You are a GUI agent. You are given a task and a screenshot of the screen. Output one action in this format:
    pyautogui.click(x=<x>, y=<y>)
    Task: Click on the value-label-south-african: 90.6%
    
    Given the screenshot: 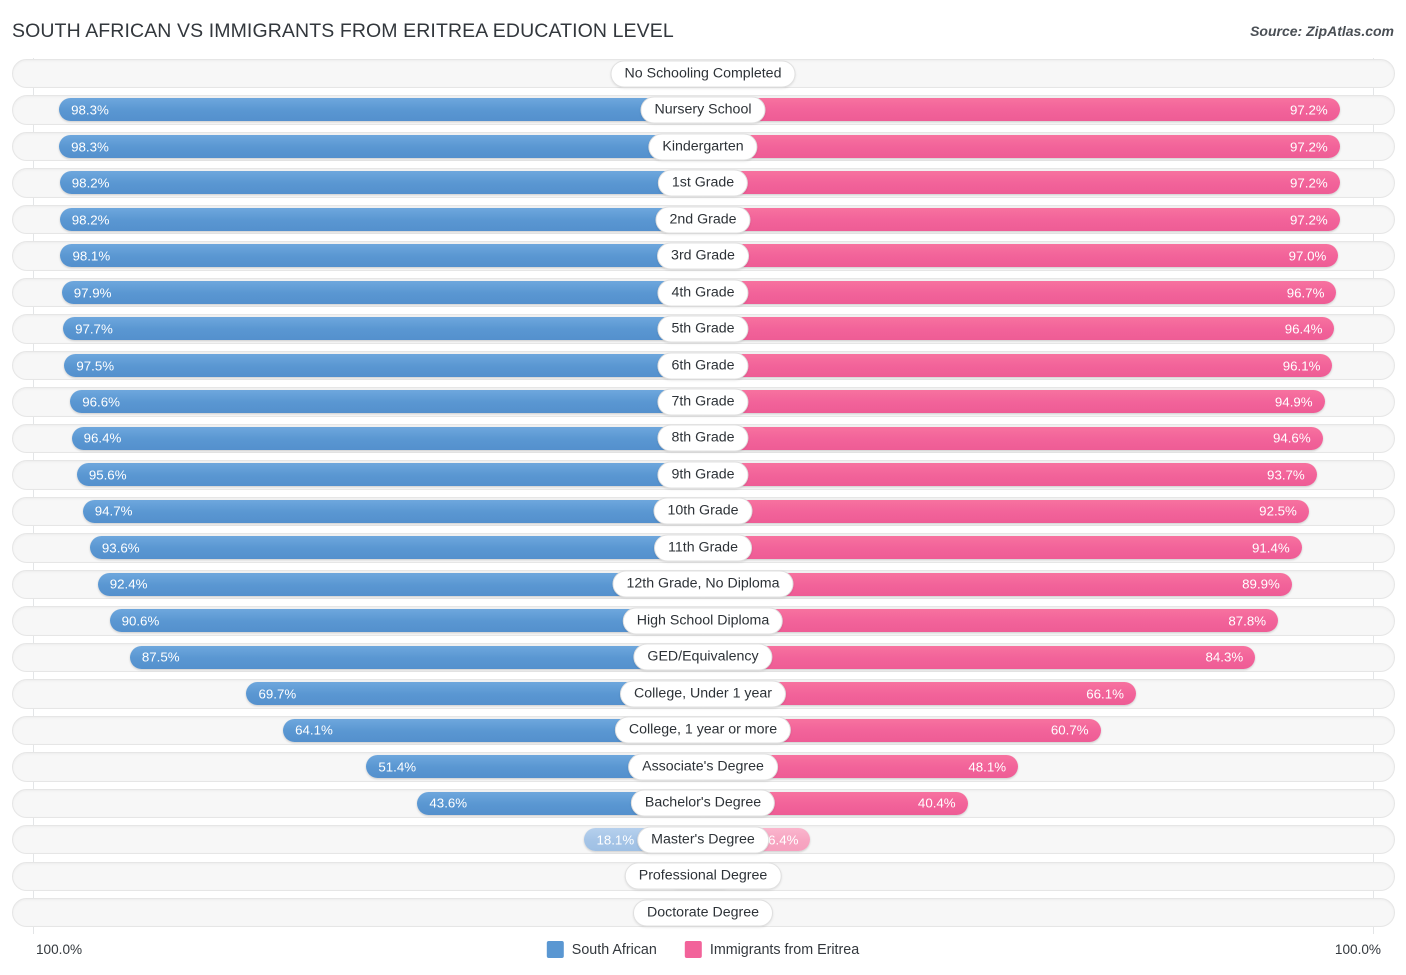 What is the action you would take?
    pyautogui.click(x=140, y=621)
    